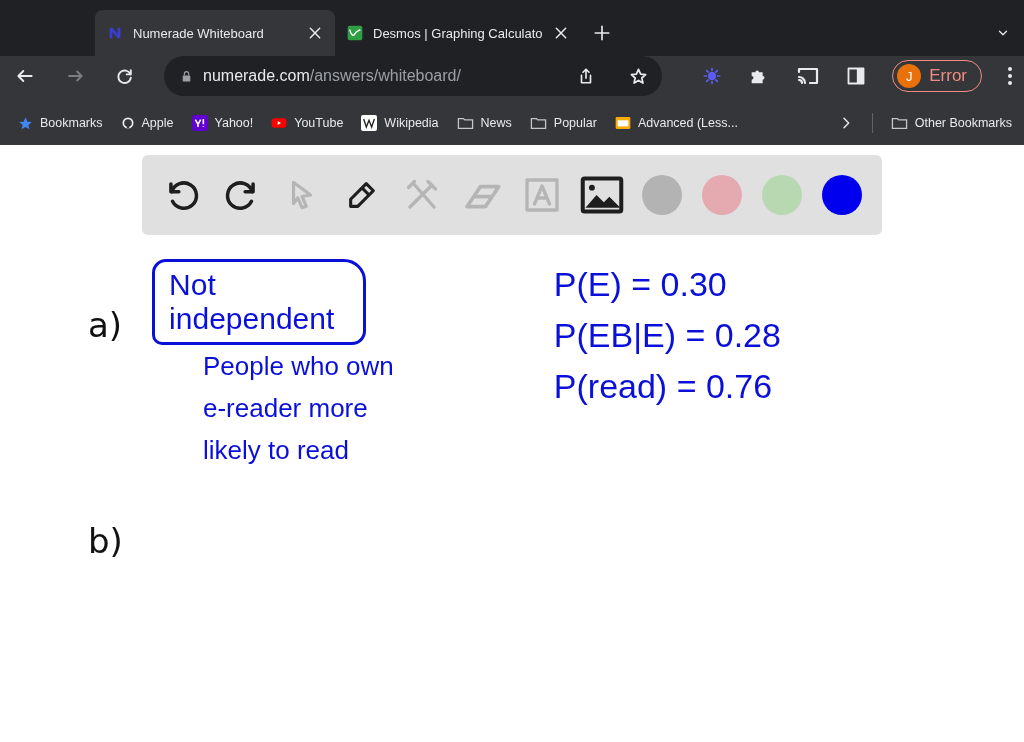  Describe the element at coordinates (413, 76) in the screenshot. I see `address-bar: numerade.com/answers/whiteboard/` at that location.